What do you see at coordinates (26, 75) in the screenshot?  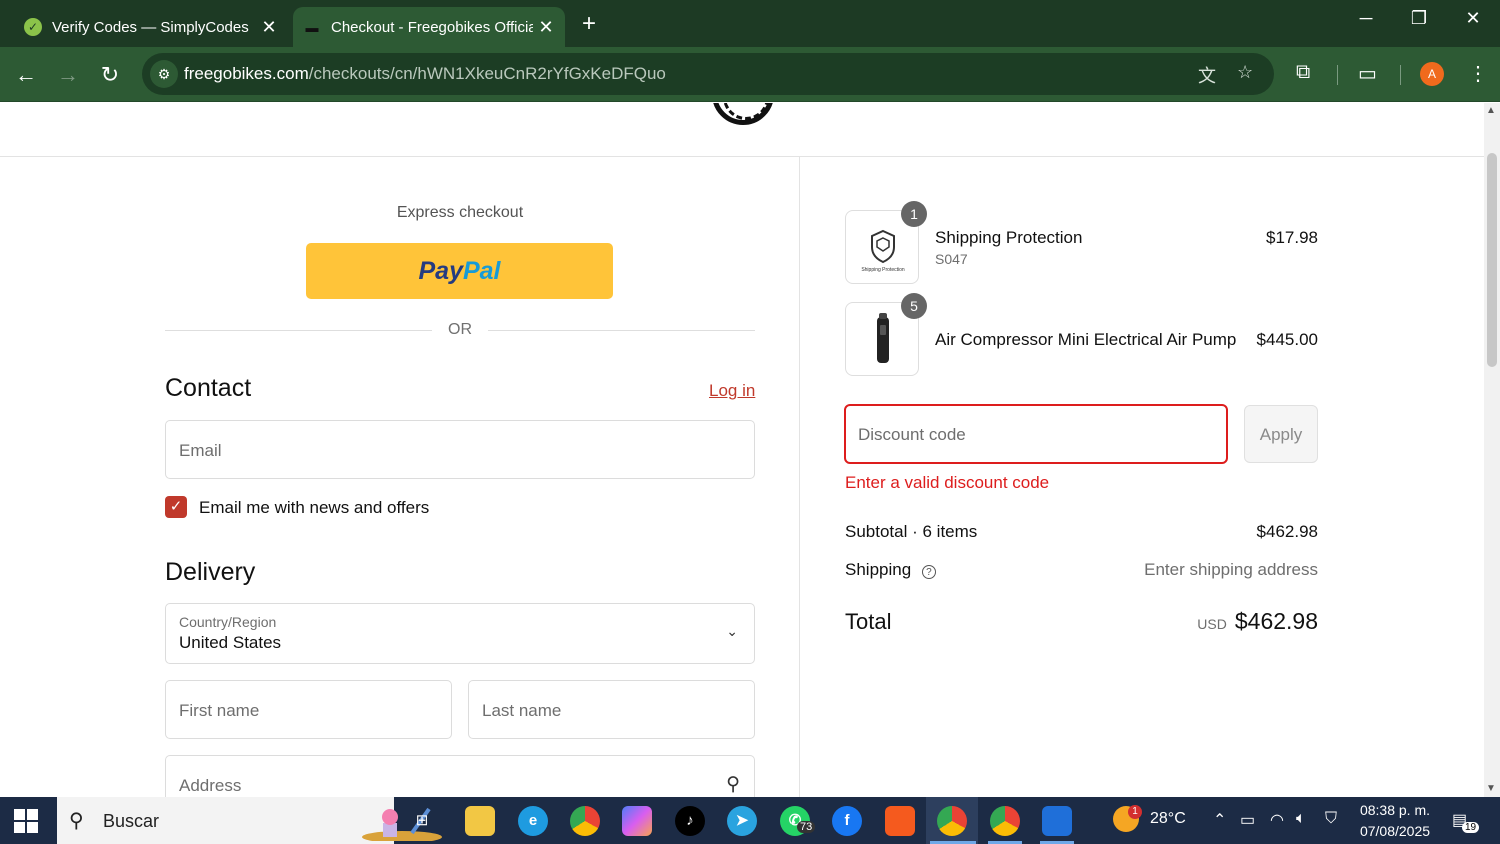 I see `back-icon: ←` at bounding box center [26, 75].